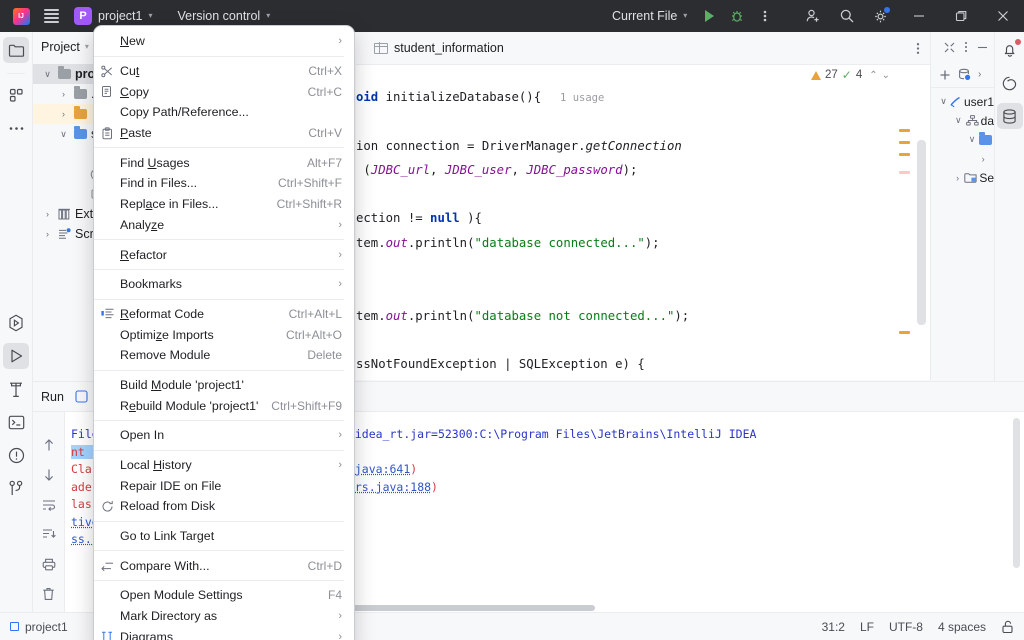 This screenshot has height=640, width=1024. Describe the element at coordinates (224, 162) in the screenshot. I see `menu-item-find-usages: Find Usages Alt+F7` at that location.